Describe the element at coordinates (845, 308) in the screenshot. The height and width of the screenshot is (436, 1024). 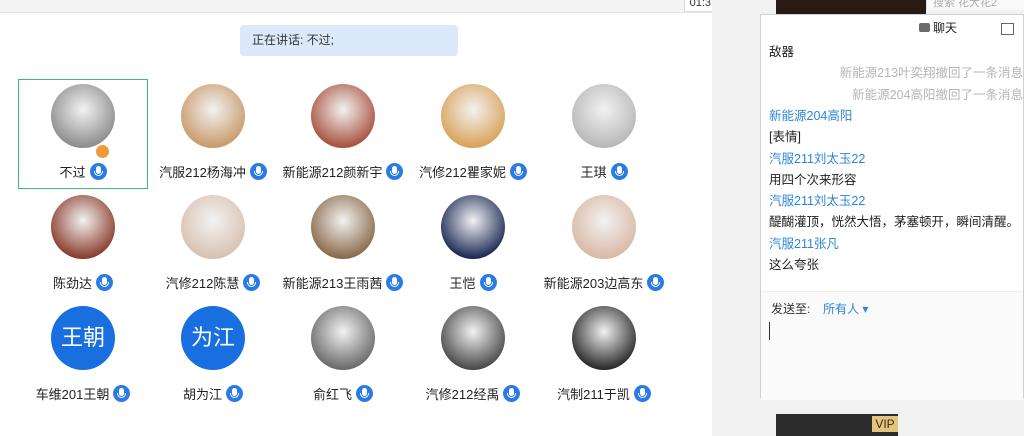
I see `send-target-dropdown: 所有人 ▾` at that location.